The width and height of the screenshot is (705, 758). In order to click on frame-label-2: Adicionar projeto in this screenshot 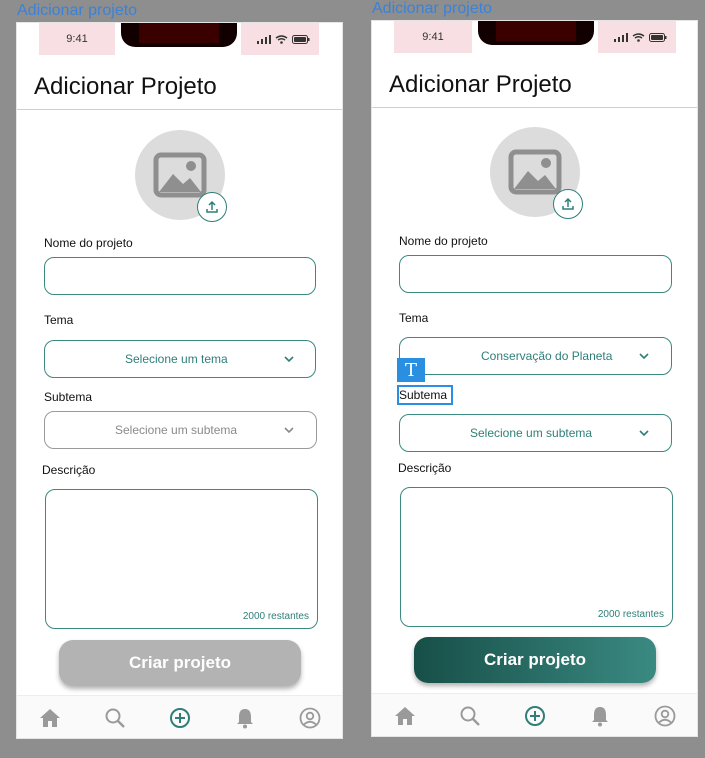, I will do `click(432, 8)`.